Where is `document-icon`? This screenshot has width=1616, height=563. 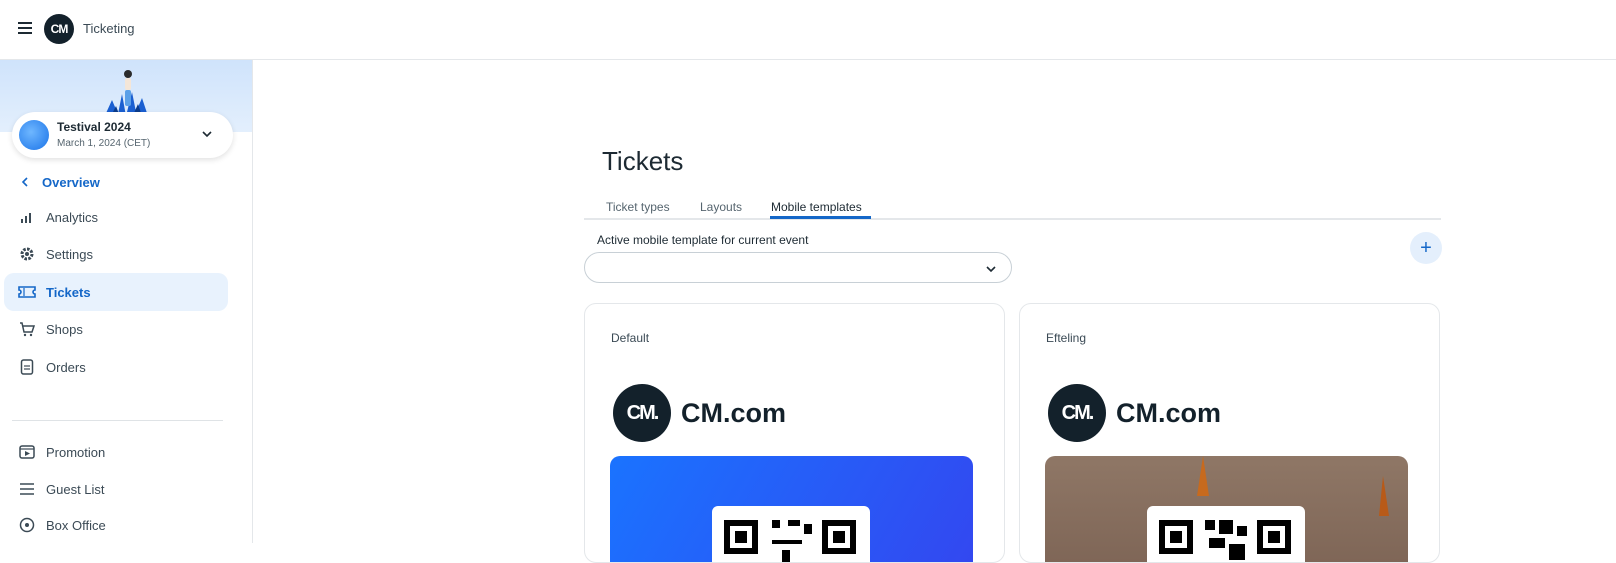
document-icon is located at coordinates (27, 367).